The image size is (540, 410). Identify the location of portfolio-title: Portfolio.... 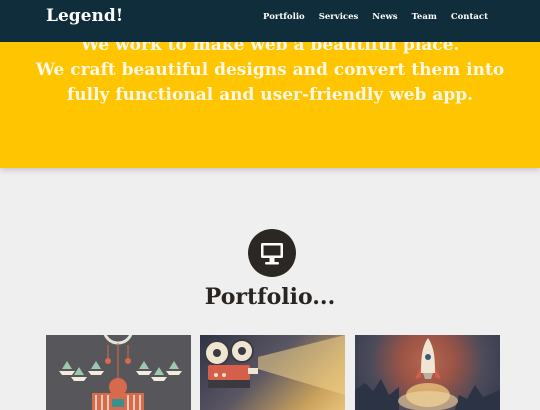
(270, 297).